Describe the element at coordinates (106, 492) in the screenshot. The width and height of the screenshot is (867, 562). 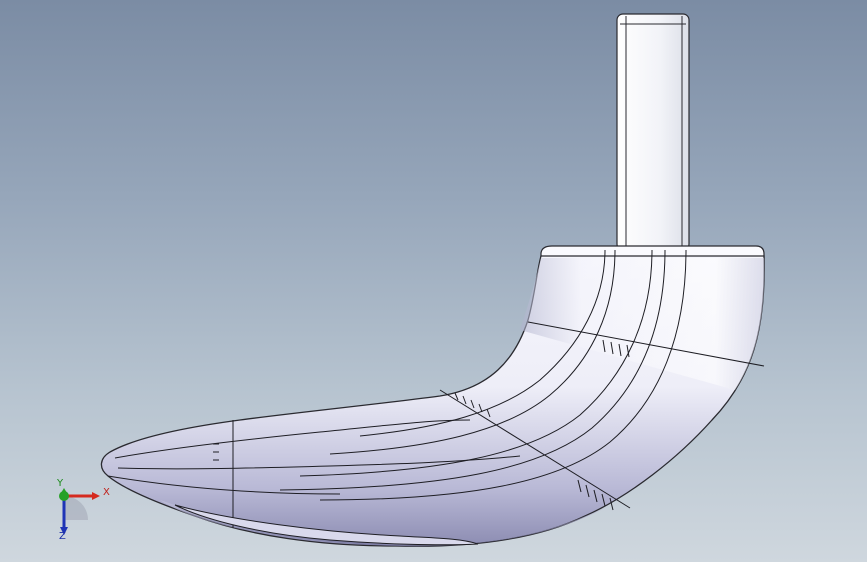
I see `triad-x-label: X` at that location.